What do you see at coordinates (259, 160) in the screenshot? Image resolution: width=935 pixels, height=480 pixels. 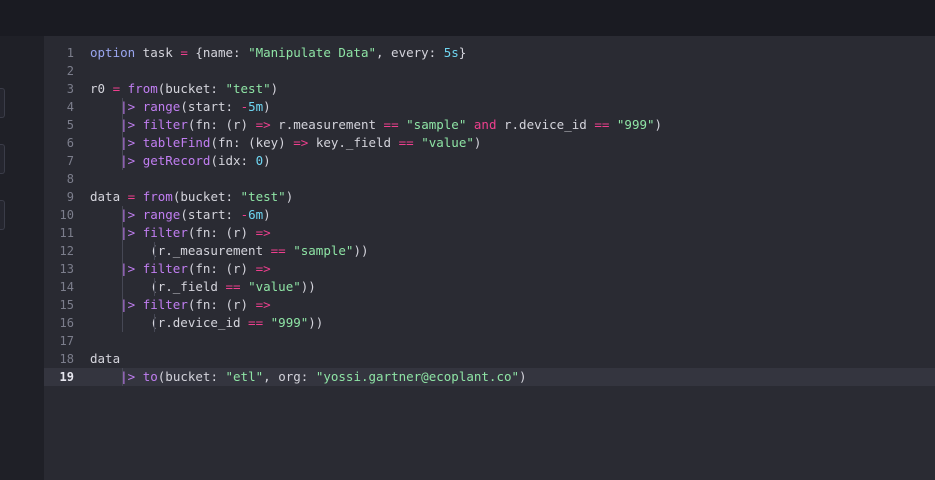 I see `code-token: 0` at bounding box center [259, 160].